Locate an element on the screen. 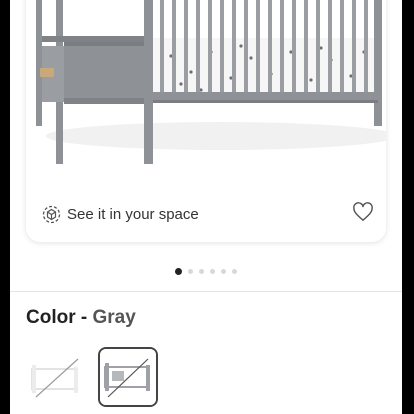 The image size is (414, 414). divider is located at coordinates (206, 291).